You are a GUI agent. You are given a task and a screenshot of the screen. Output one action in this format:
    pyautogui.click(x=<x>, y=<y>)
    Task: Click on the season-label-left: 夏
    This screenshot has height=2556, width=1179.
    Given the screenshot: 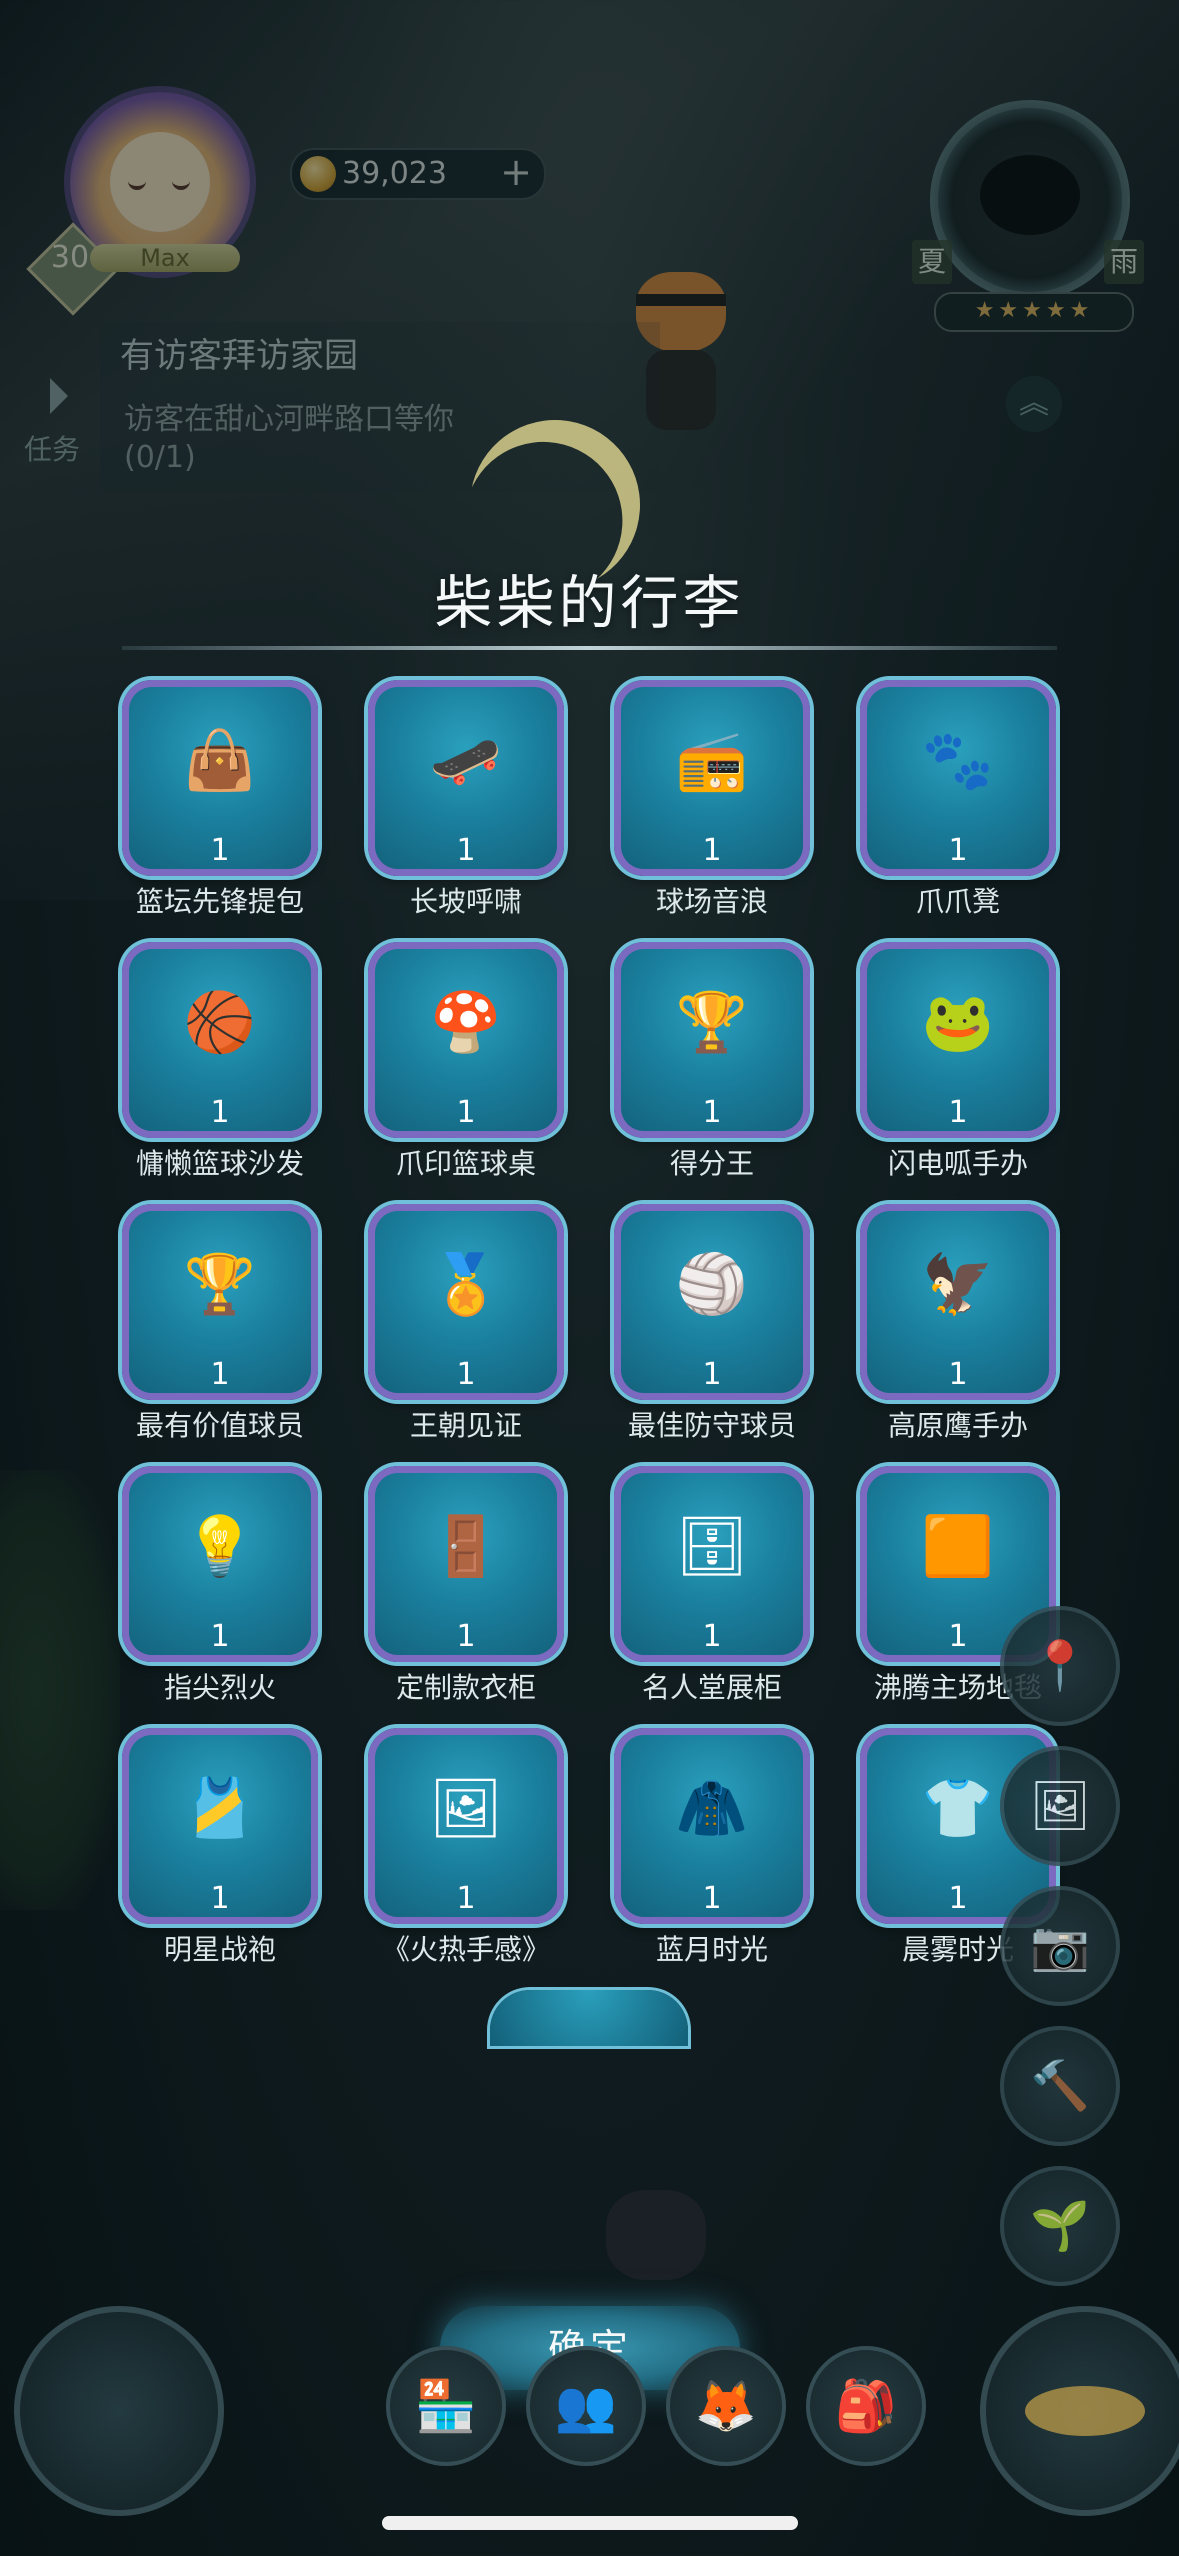 What is the action you would take?
    pyautogui.click(x=932, y=262)
    